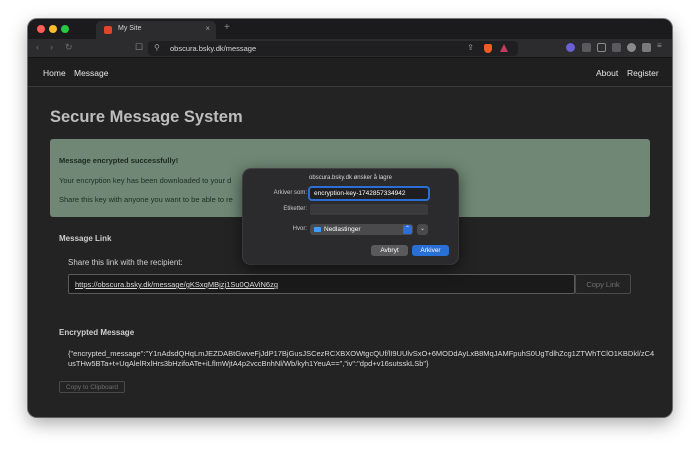 This screenshot has width=700, height=454. I want to click on message-link-title: Message Link, so click(85, 238).